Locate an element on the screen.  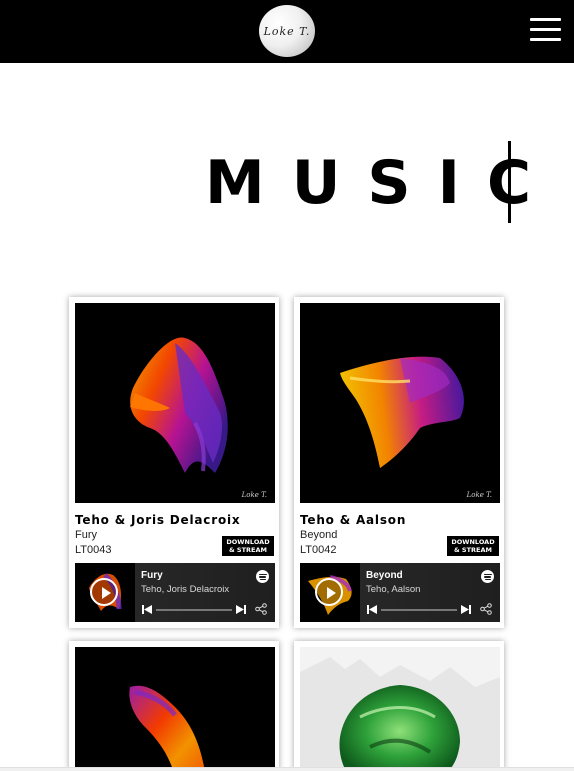
player-track-title: Fury is located at coordinates (152, 575).